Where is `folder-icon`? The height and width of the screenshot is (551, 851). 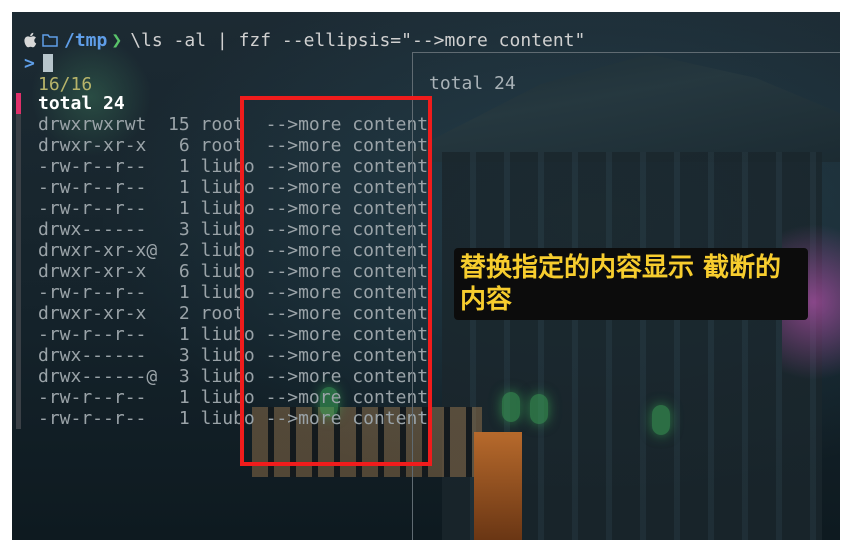
folder-icon is located at coordinates (50, 40).